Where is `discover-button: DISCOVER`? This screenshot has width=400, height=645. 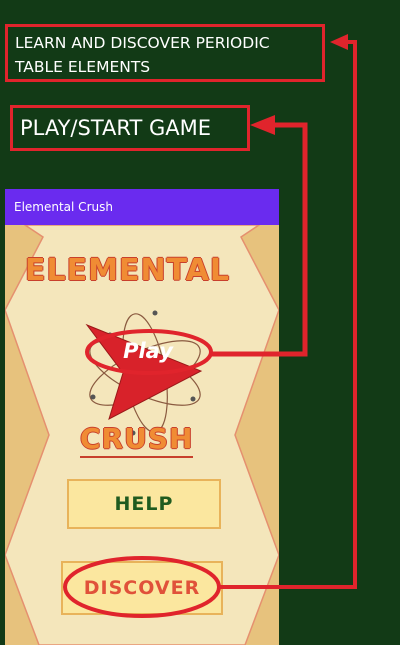
discover-button: DISCOVER is located at coordinates (142, 588).